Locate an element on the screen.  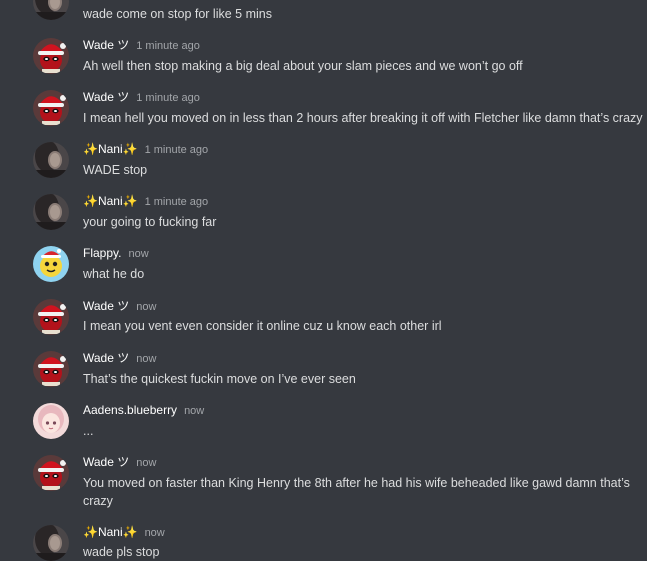
message-text: wade pls stop is located at coordinates (121, 552).